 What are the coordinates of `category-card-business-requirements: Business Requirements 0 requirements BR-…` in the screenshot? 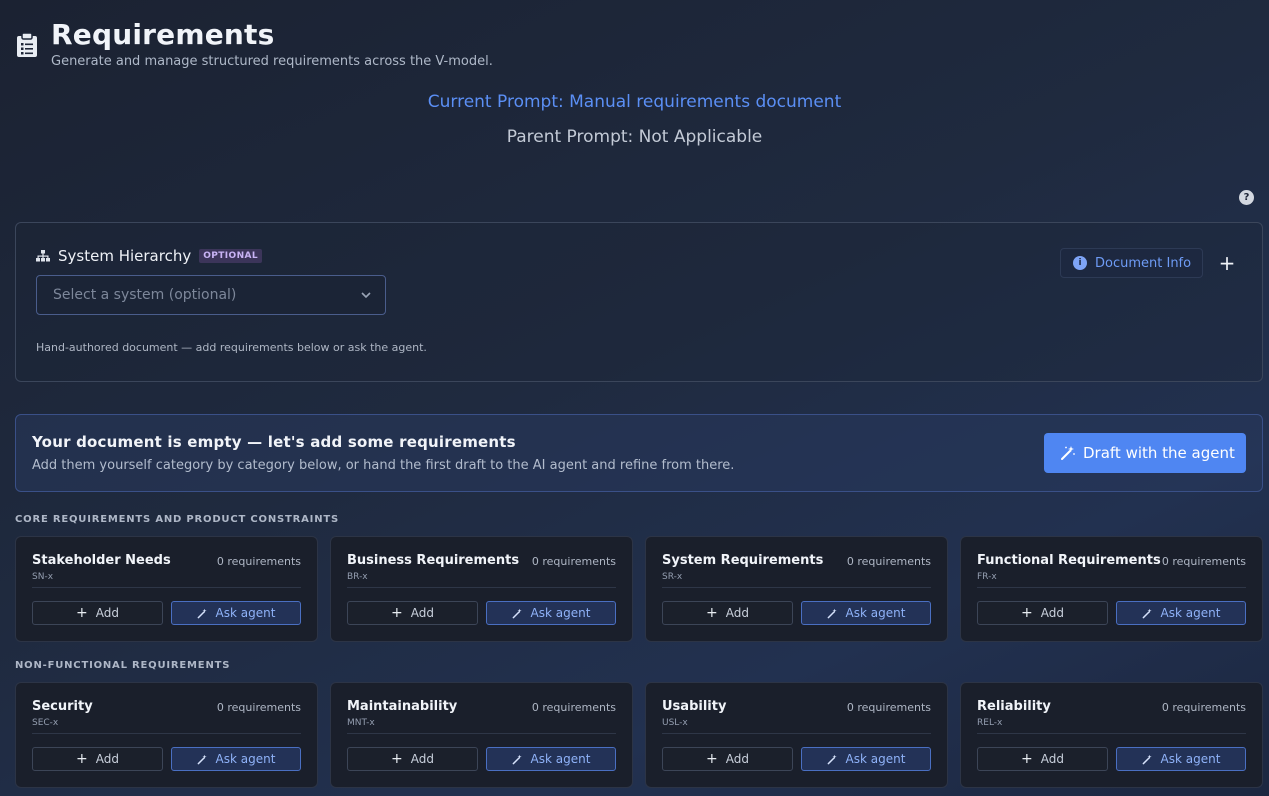 It's located at (481, 589).